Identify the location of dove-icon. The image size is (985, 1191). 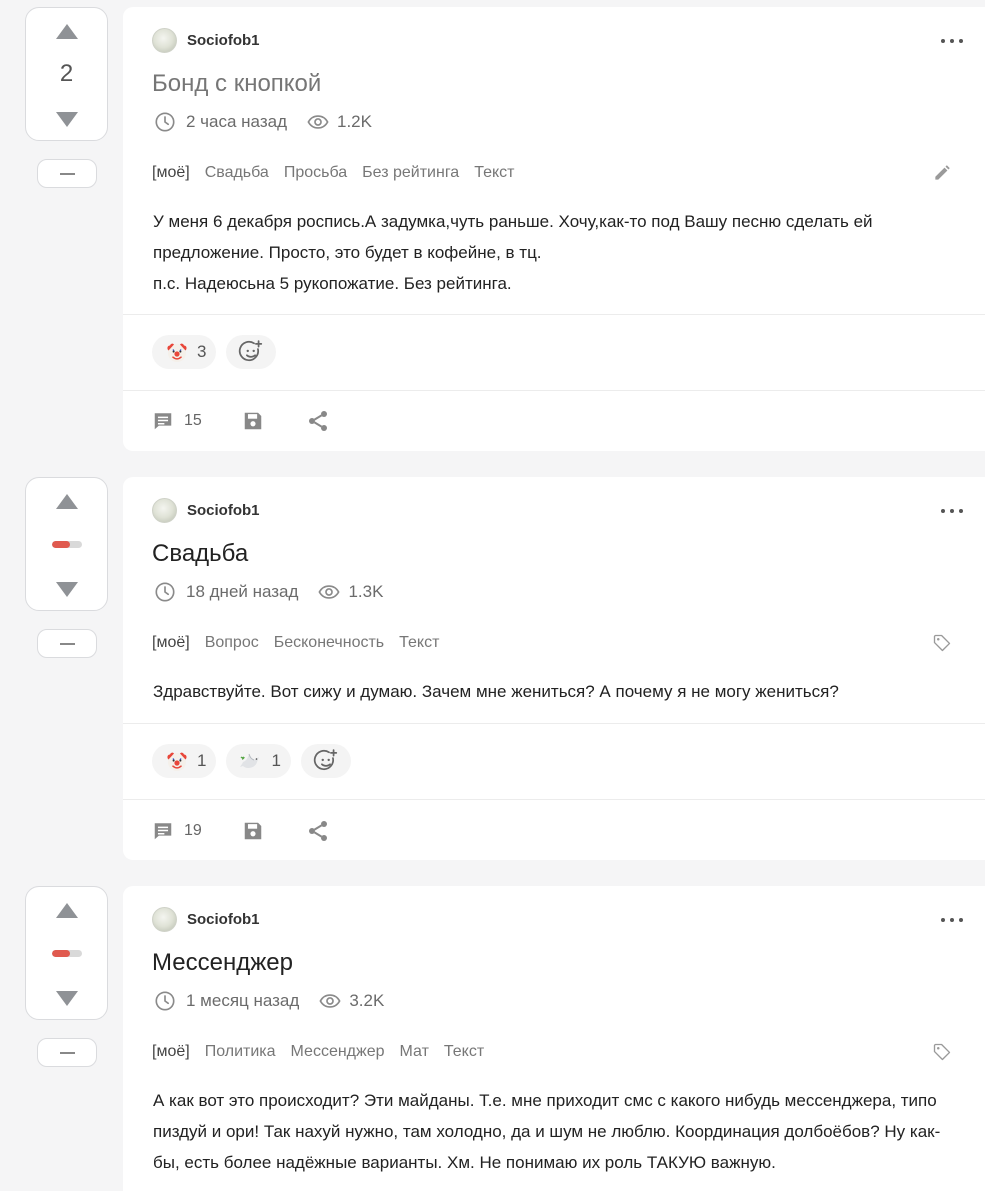
(250, 760).